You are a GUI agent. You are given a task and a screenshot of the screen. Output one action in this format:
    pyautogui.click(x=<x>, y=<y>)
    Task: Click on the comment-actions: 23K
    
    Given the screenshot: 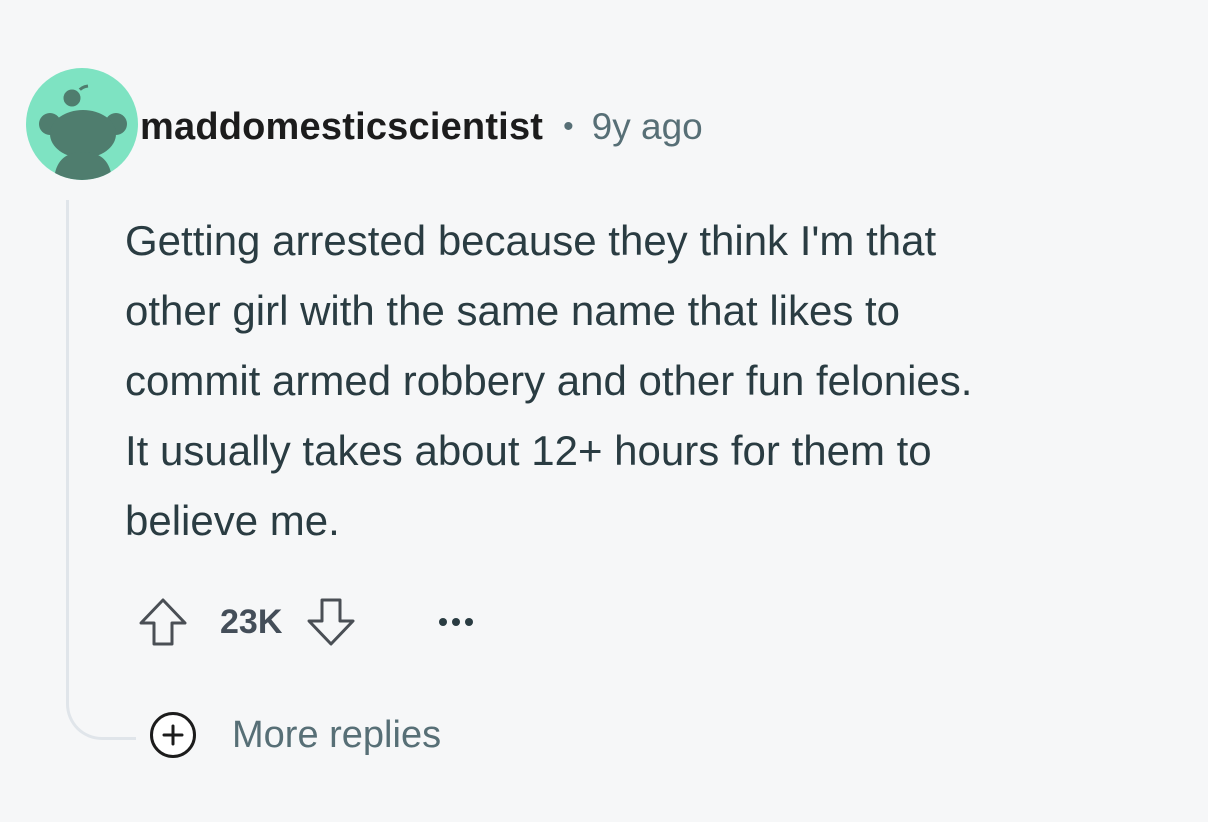 What is the action you would take?
    pyautogui.click(x=305, y=622)
    